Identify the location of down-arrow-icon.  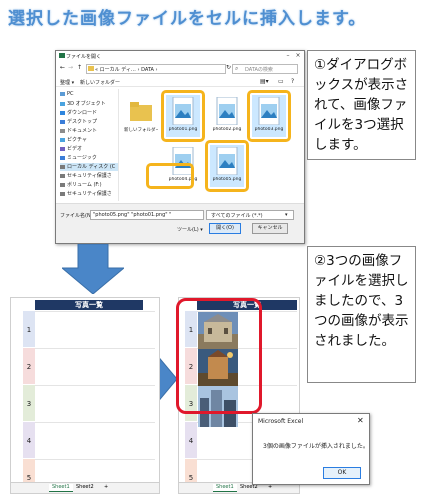
(93, 269).